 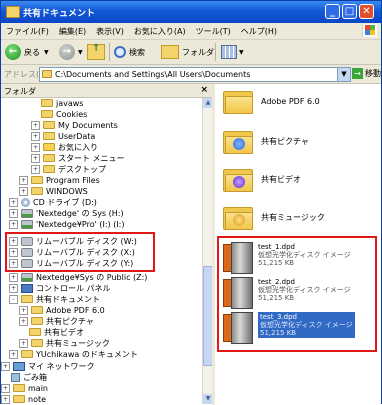 I want to click on folder-item-label: 共有ミュージック, so click(x=293, y=217).